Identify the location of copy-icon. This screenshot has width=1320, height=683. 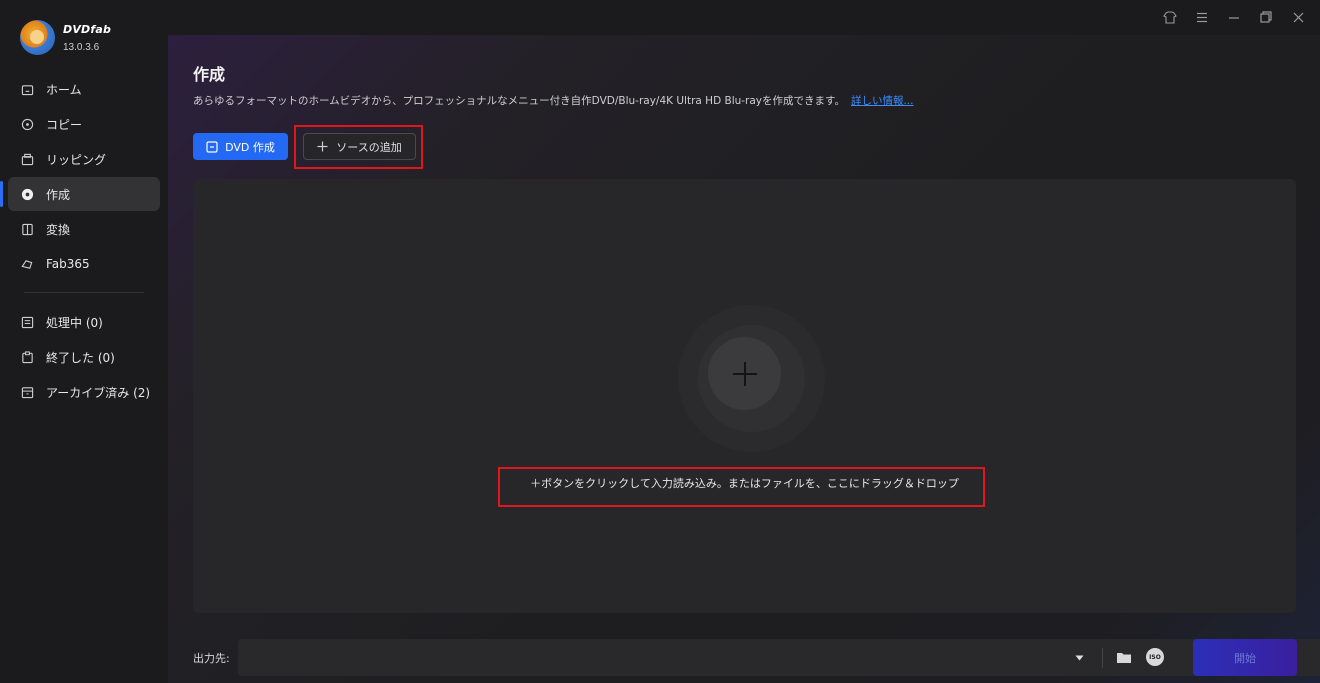
(27, 124).